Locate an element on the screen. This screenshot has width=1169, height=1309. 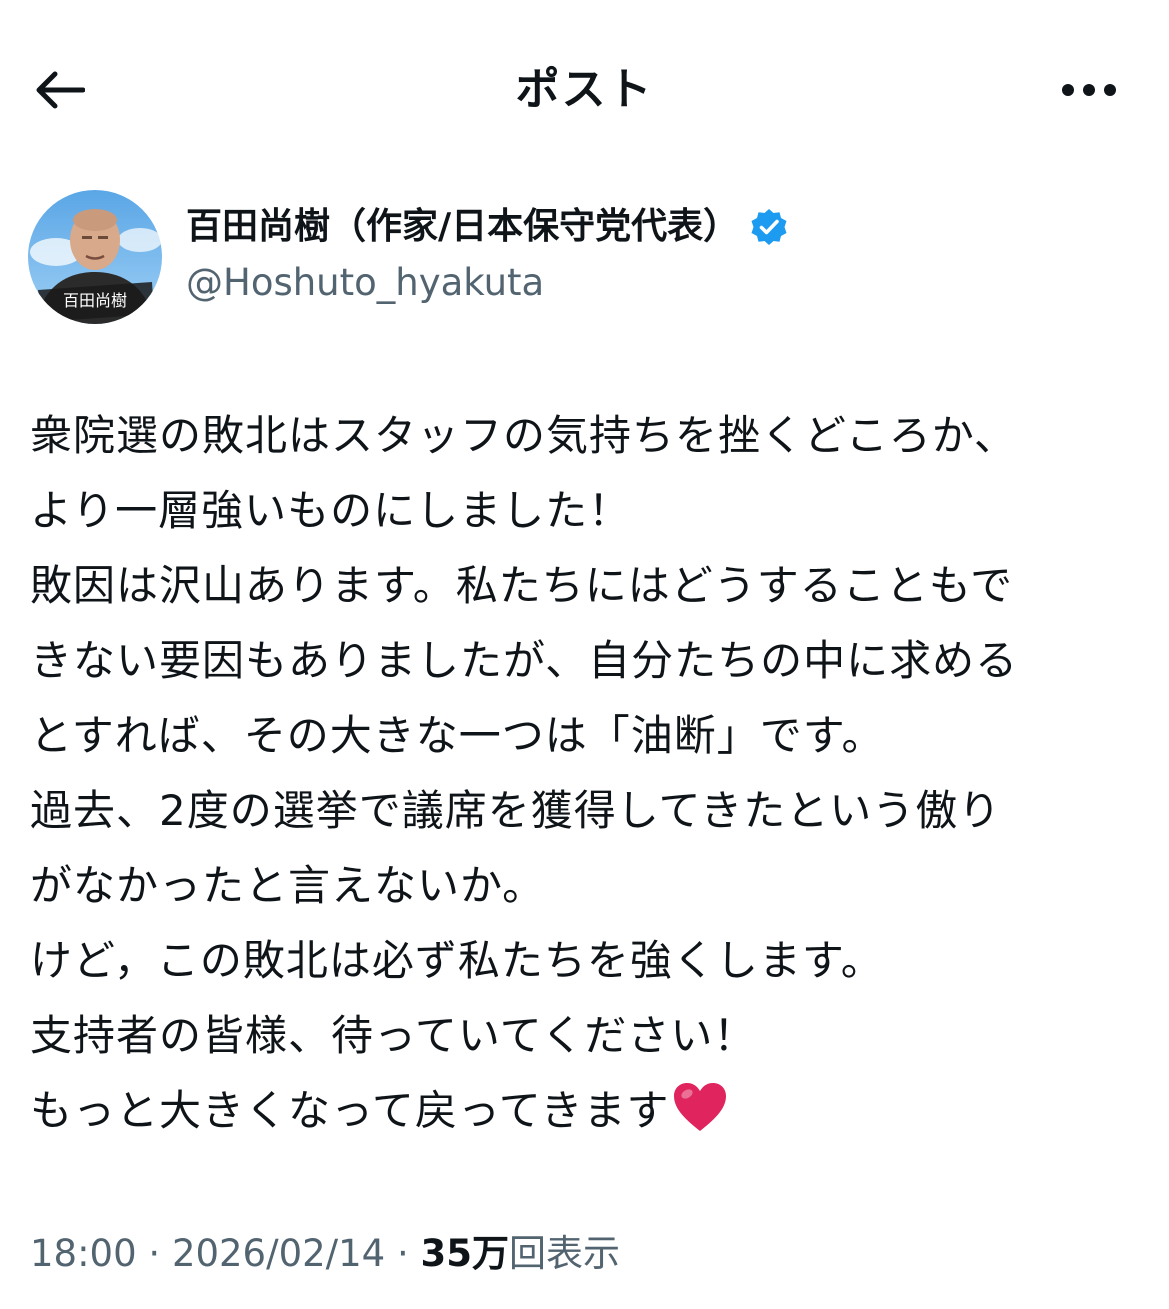
views-label: 回表示 is located at coordinates (564, 1253).